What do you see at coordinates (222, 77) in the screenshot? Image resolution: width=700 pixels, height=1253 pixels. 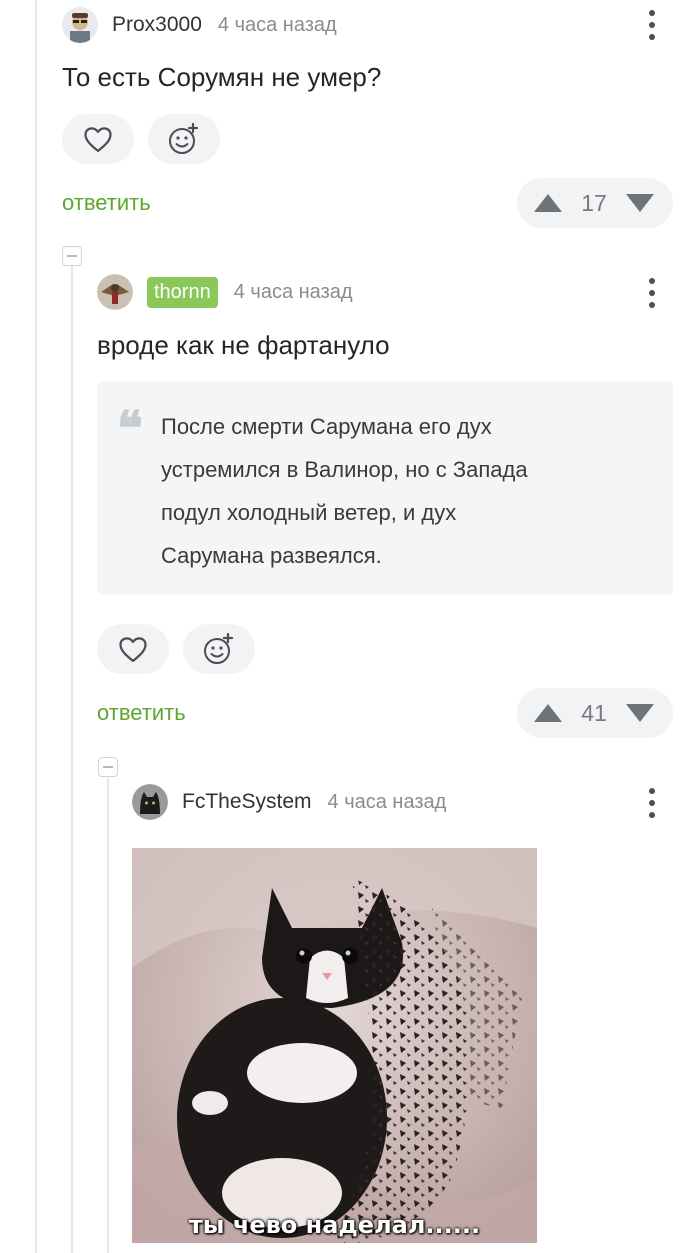 I see `comment-text: То есть Сорумян не умер?` at bounding box center [222, 77].